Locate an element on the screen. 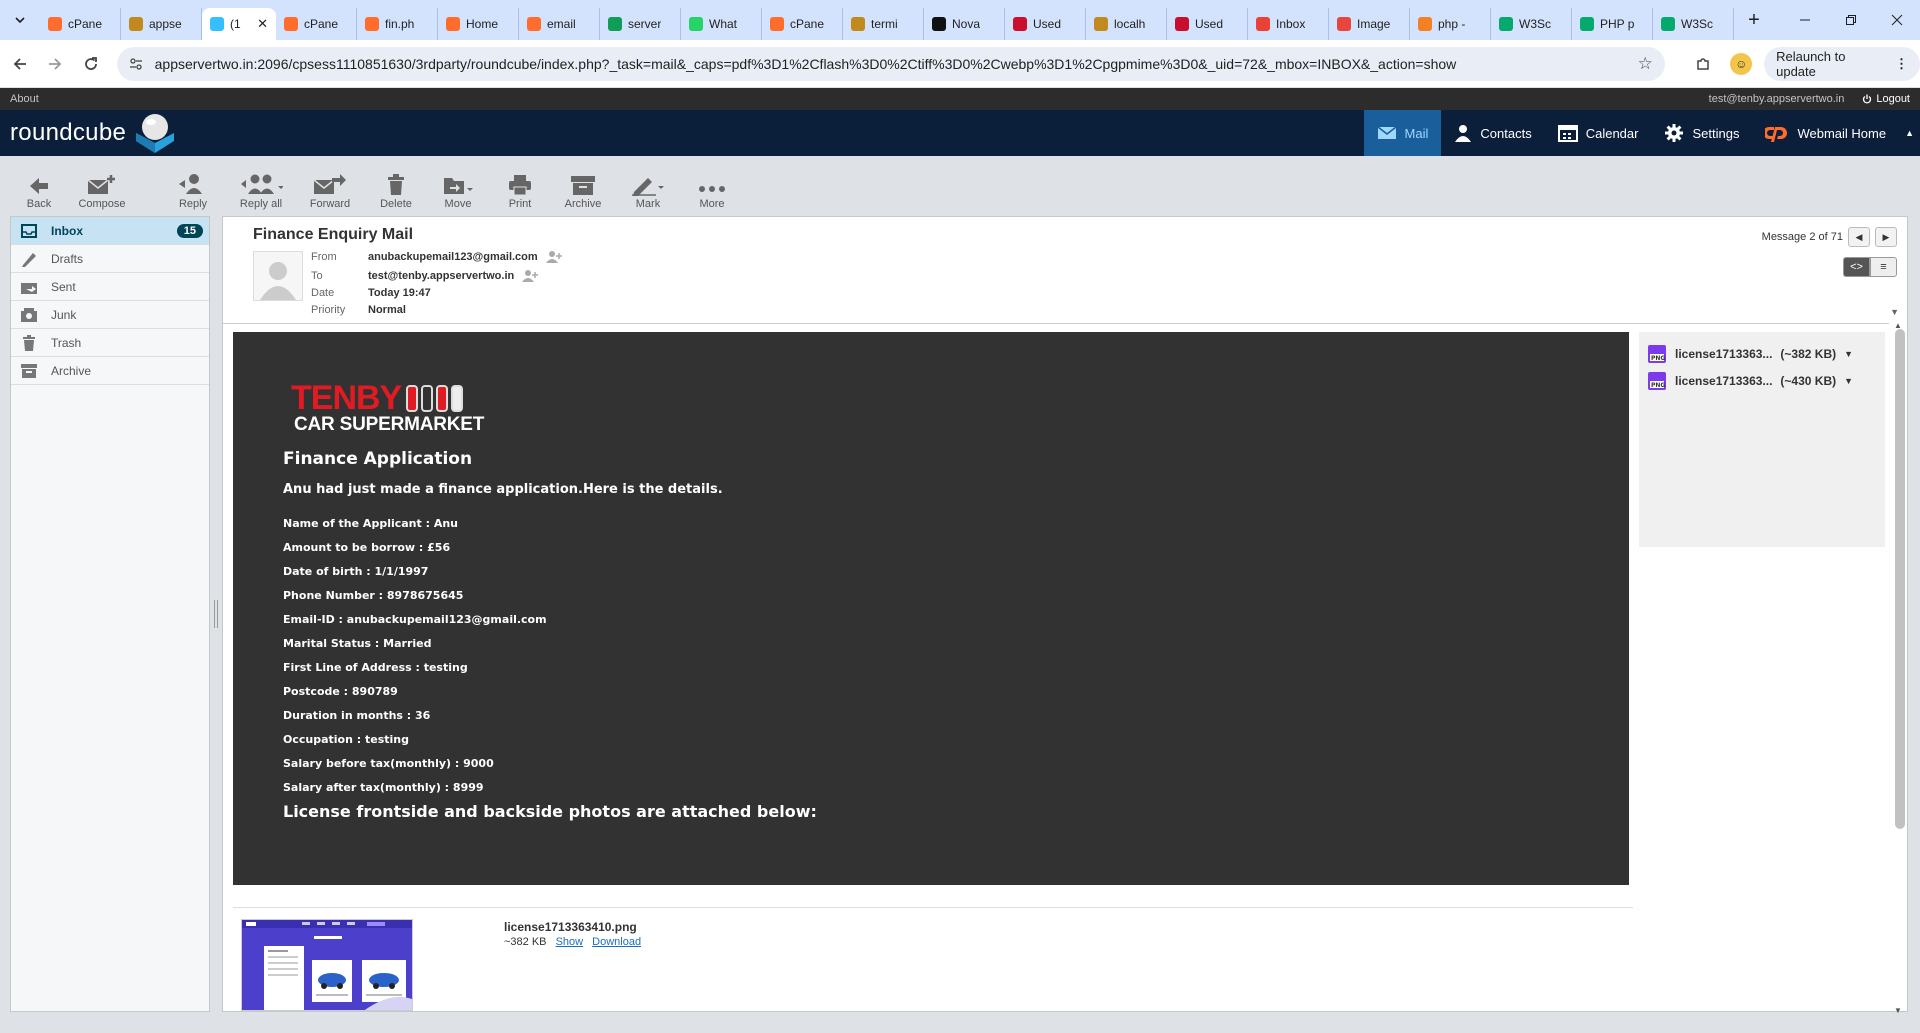 Image resolution: width=1920 pixels, height=1033 pixels. print-button: Print is located at coordinates (520, 186).